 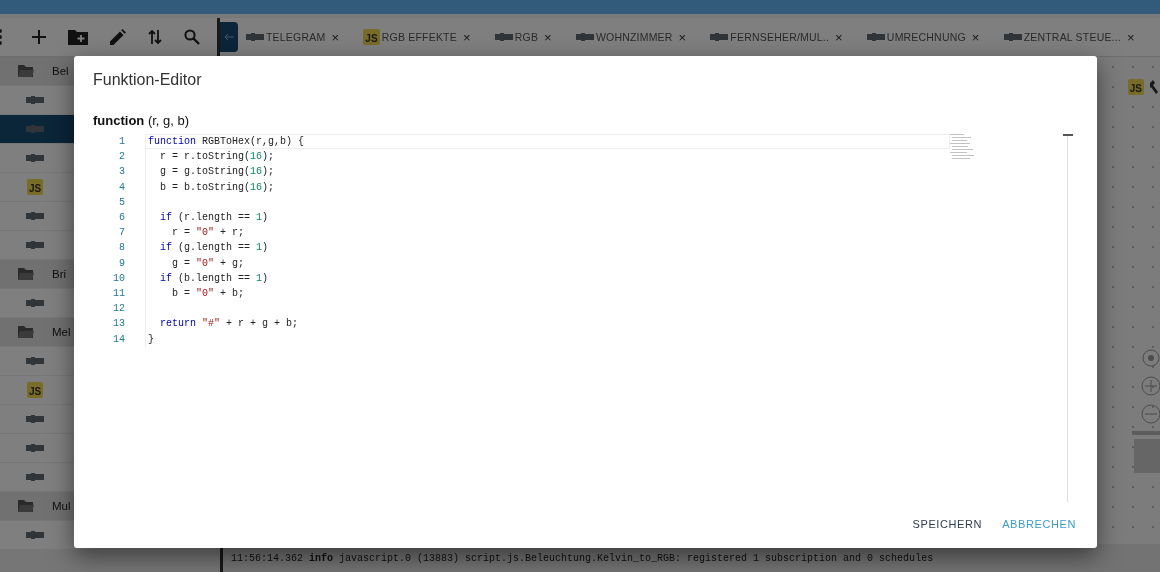 What do you see at coordinates (122, 233) in the screenshot?
I see `line-number: 7` at bounding box center [122, 233].